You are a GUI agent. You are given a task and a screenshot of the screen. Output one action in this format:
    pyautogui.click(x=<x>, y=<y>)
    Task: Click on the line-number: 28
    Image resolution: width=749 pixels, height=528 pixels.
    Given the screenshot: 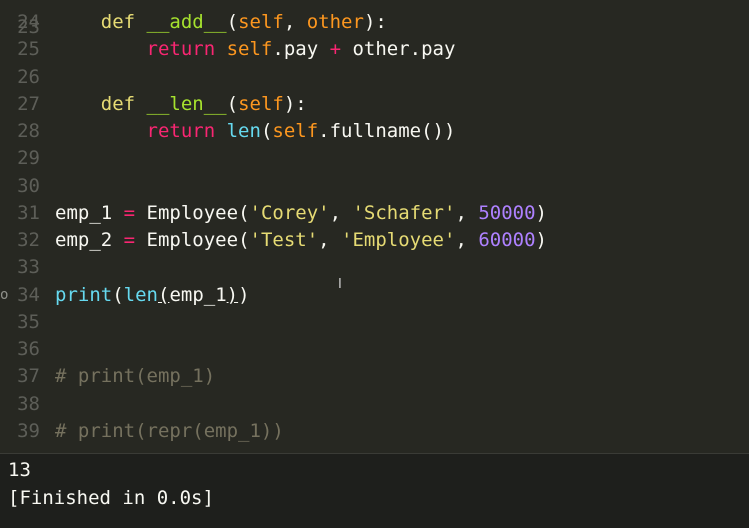 What is the action you would take?
    pyautogui.click(x=28, y=131)
    